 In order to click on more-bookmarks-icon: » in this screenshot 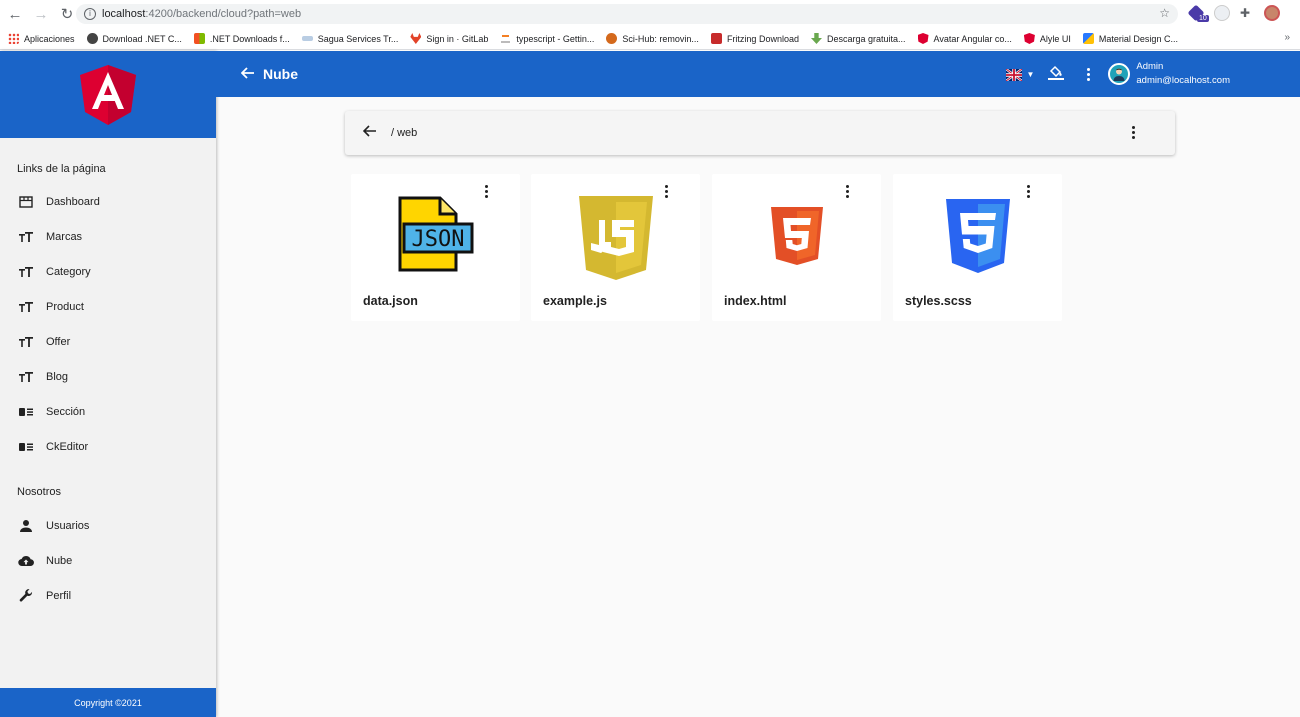, I will do `click(1287, 37)`.